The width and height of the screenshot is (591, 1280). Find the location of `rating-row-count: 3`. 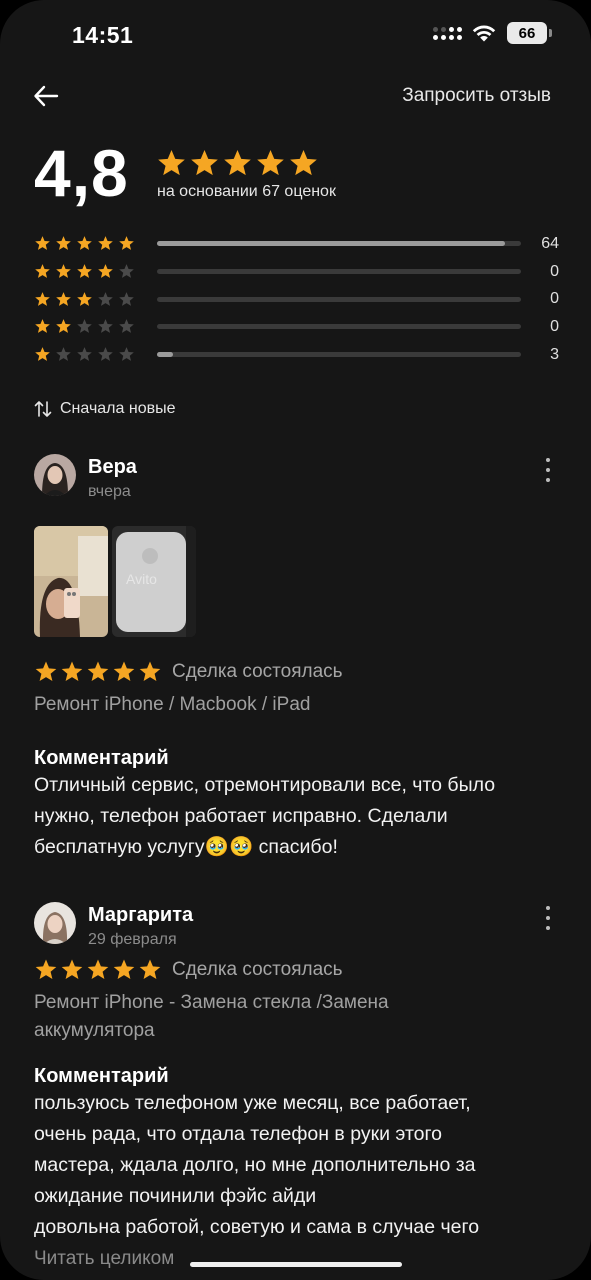

rating-row-count: 3 is located at coordinates (554, 354).